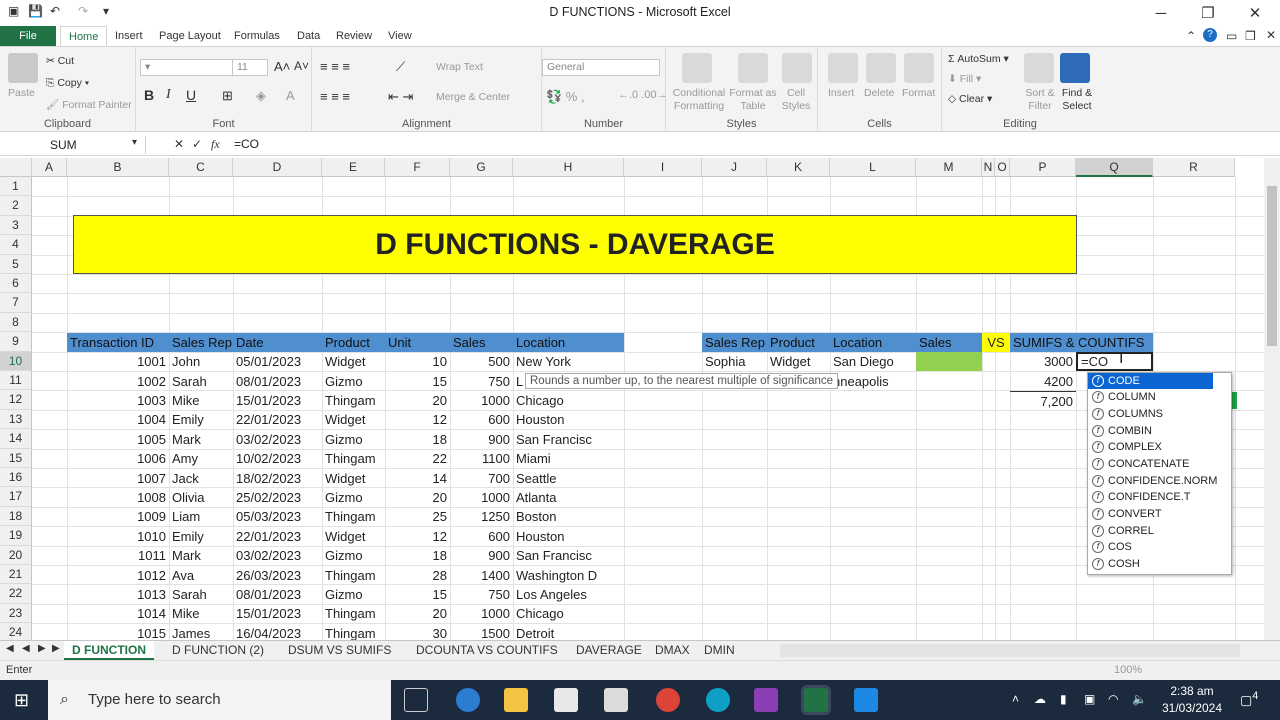 The width and height of the screenshot is (1280, 720). What do you see at coordinates (734, 361) in the screenshot?
I see `criteria-cell: Sophia` at bounding box center [734, 361].